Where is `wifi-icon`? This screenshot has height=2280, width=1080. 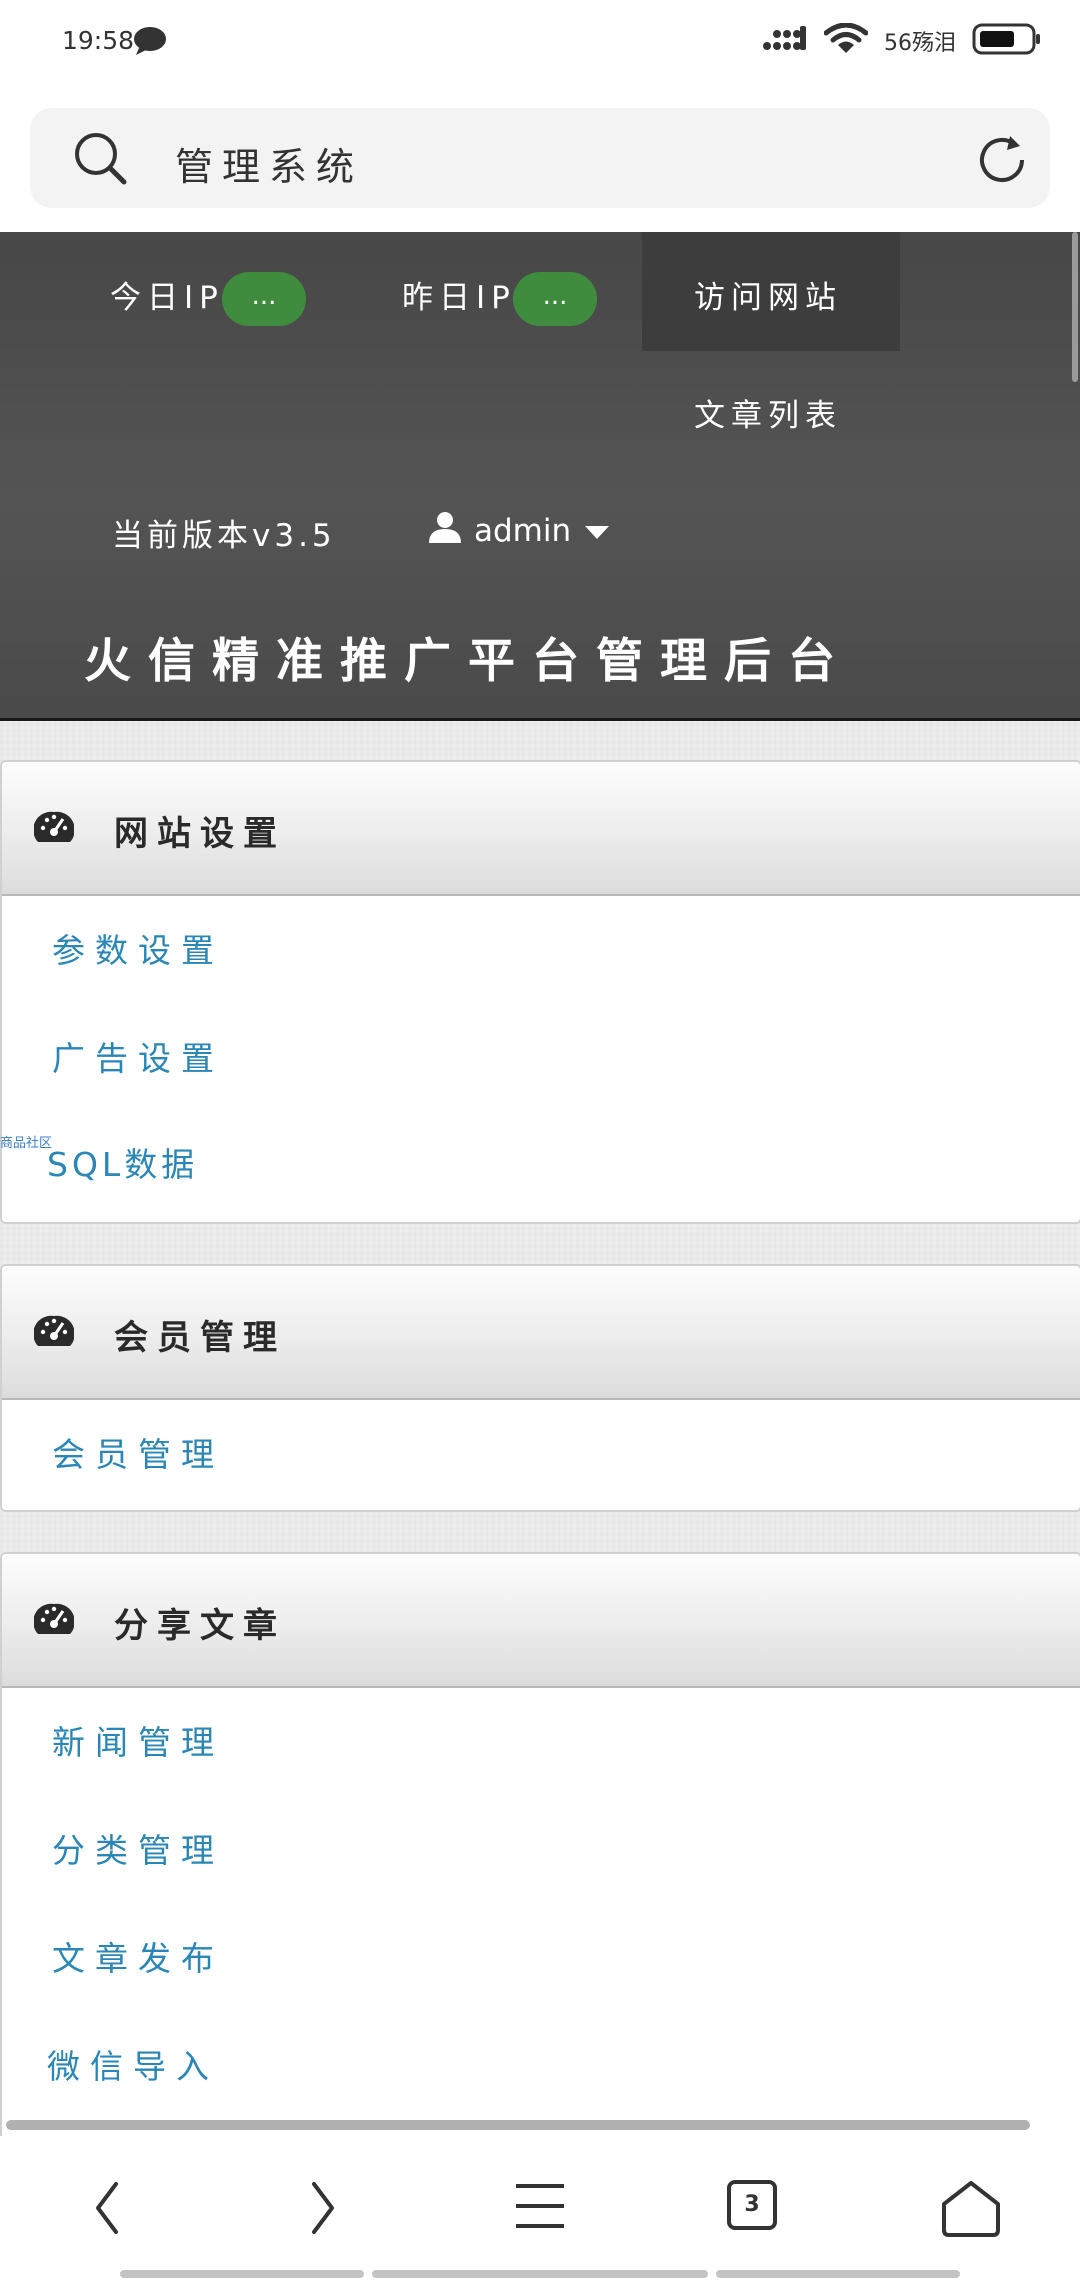 wifi-icon is located at coordinates (846, 40).